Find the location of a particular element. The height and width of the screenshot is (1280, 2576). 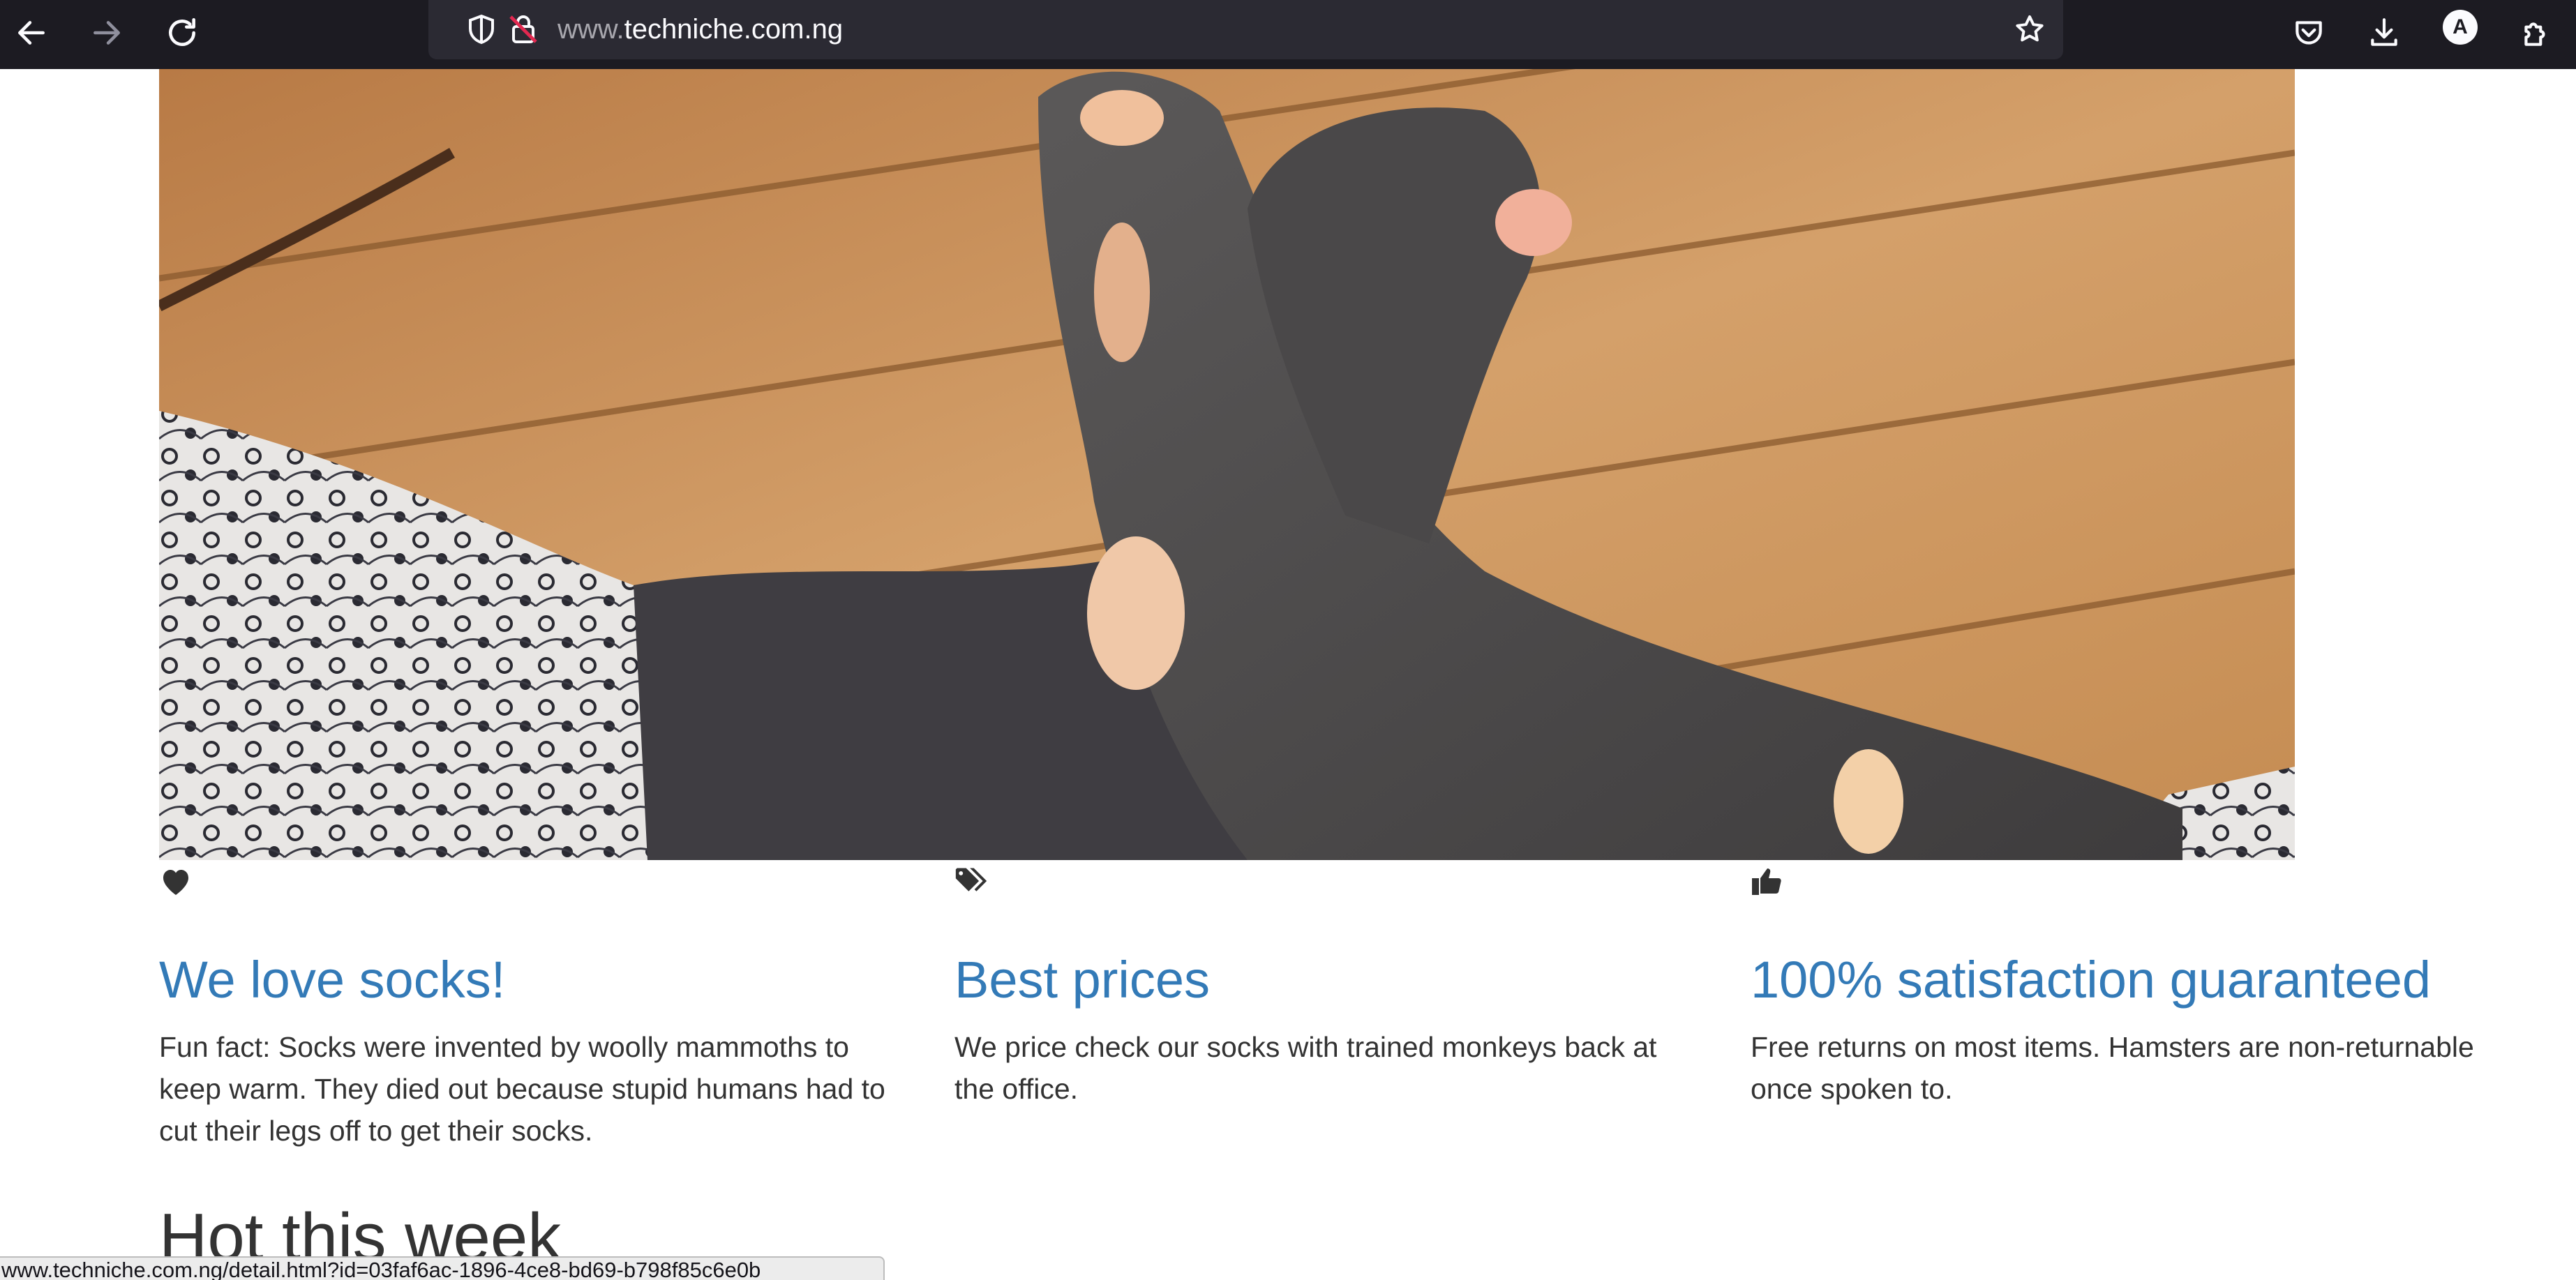

tags-icon is located at coordinates (1324, 882).